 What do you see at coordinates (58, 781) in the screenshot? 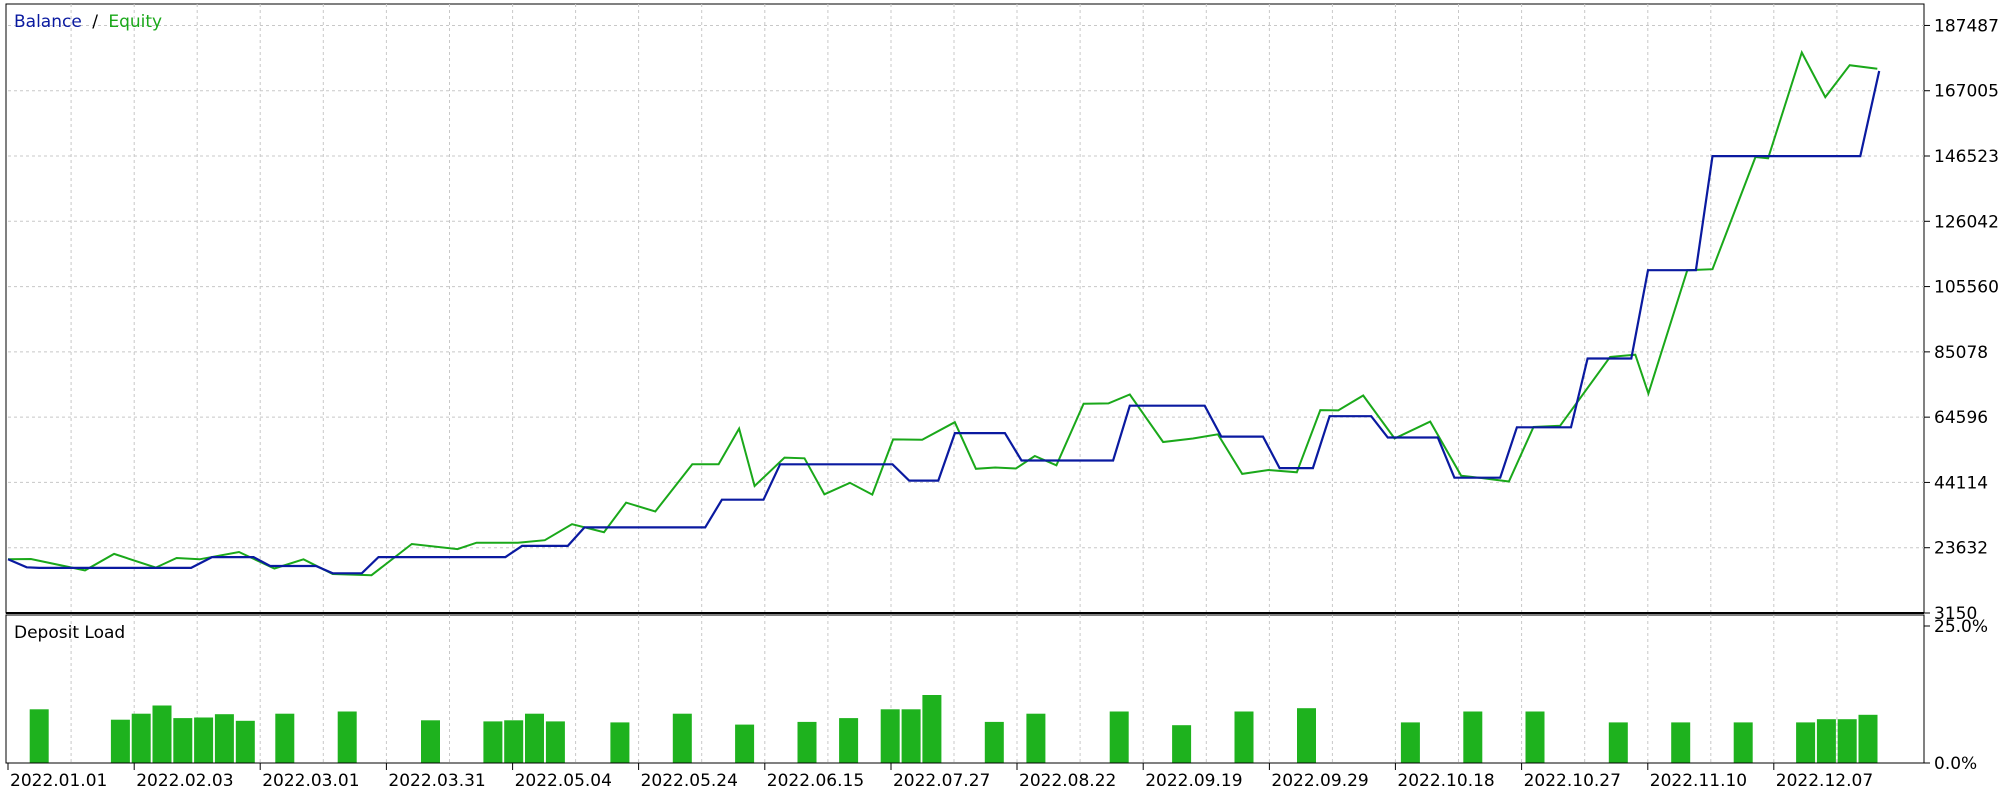
I see `x-tick-label: 2022.01.01` at bounding box center [58, 781].